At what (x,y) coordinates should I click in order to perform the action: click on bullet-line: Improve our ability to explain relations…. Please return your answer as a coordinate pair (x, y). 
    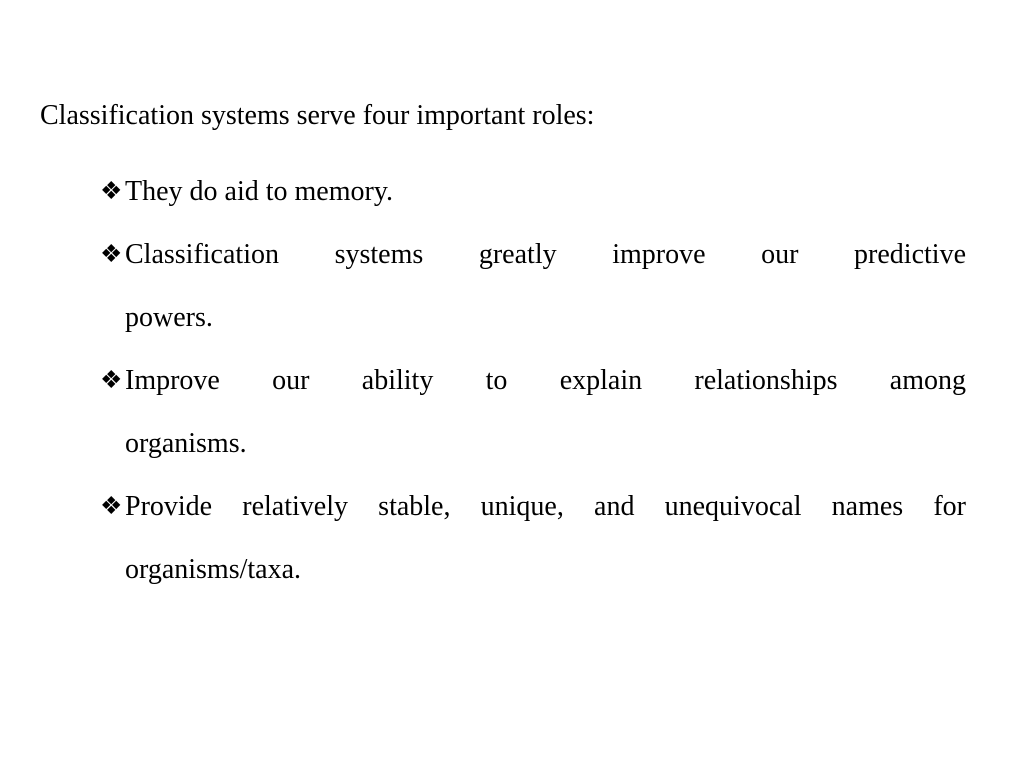
    Looking at the image, I should click on (545, 380).